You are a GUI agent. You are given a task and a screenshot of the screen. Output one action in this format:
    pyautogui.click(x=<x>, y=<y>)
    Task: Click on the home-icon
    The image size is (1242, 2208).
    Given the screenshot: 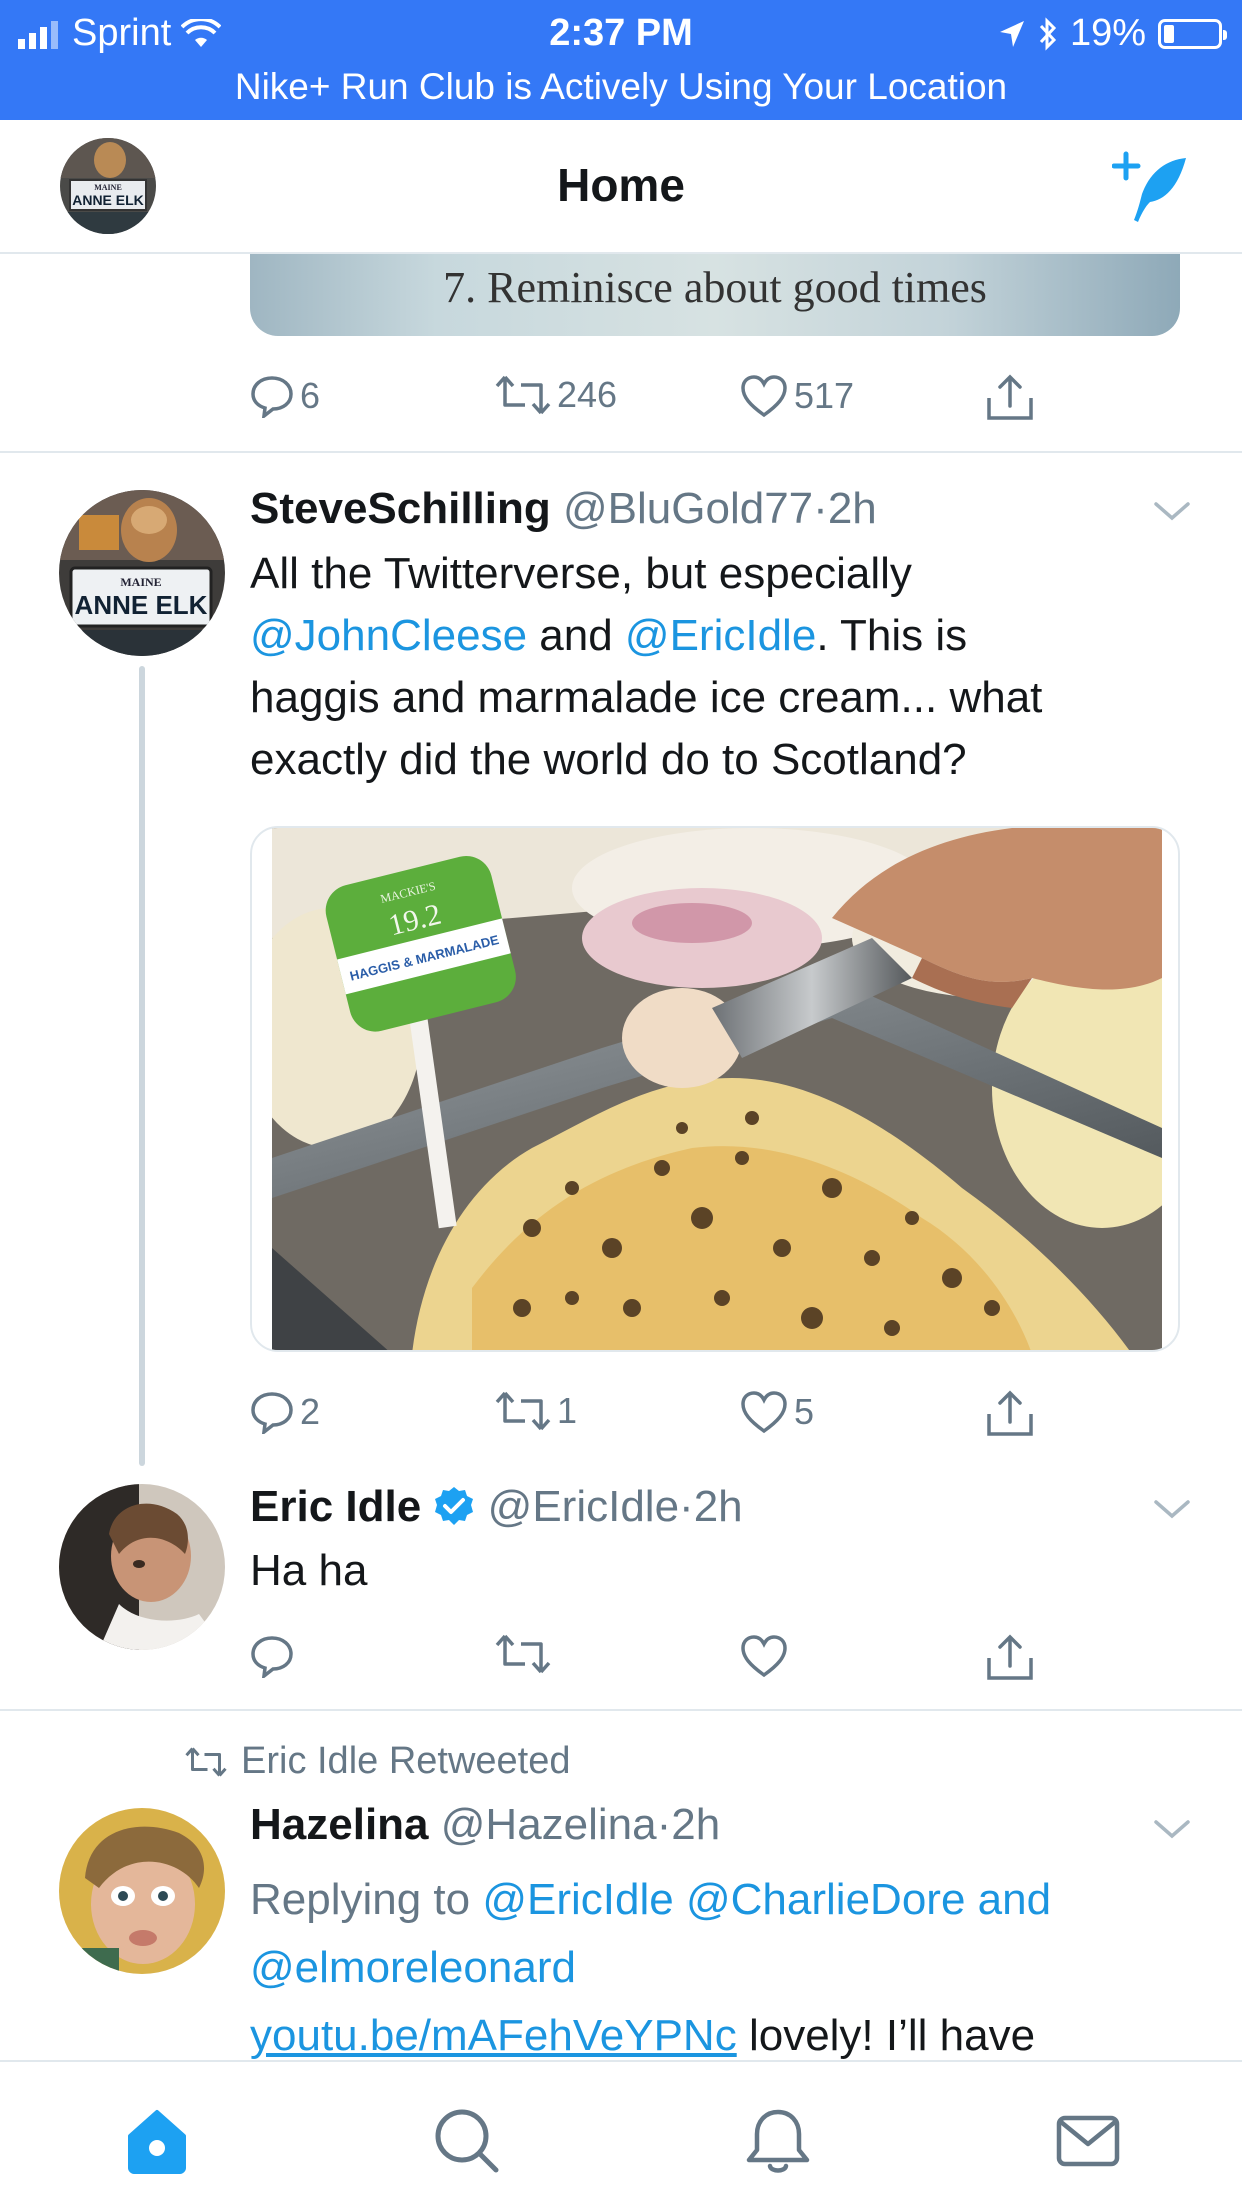 What is the action you would take?
    pyautogui.click(x=157, y=2141)
    